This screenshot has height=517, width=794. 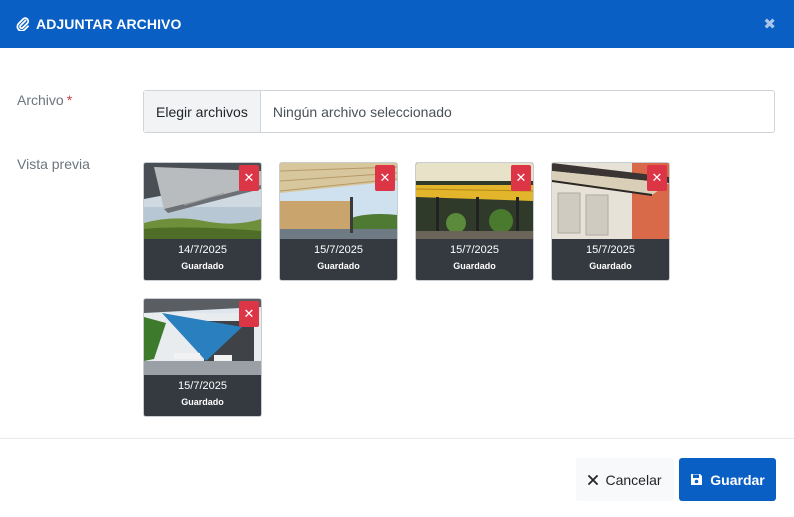 What do you see at coordinates (23, 24) in the screenshot?
I see `paperclip-icon` at bounding box center [23, 24].